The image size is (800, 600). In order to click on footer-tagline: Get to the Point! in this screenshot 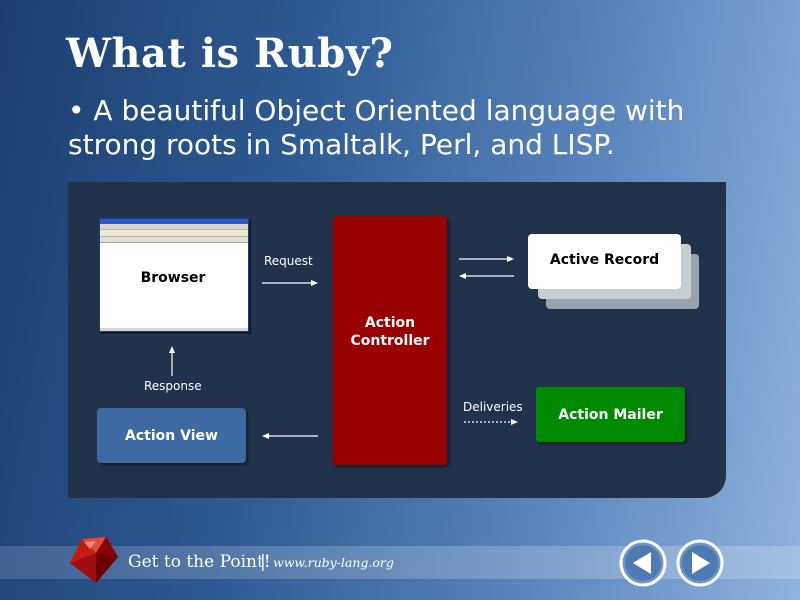, I will do `click(199, 562)`.